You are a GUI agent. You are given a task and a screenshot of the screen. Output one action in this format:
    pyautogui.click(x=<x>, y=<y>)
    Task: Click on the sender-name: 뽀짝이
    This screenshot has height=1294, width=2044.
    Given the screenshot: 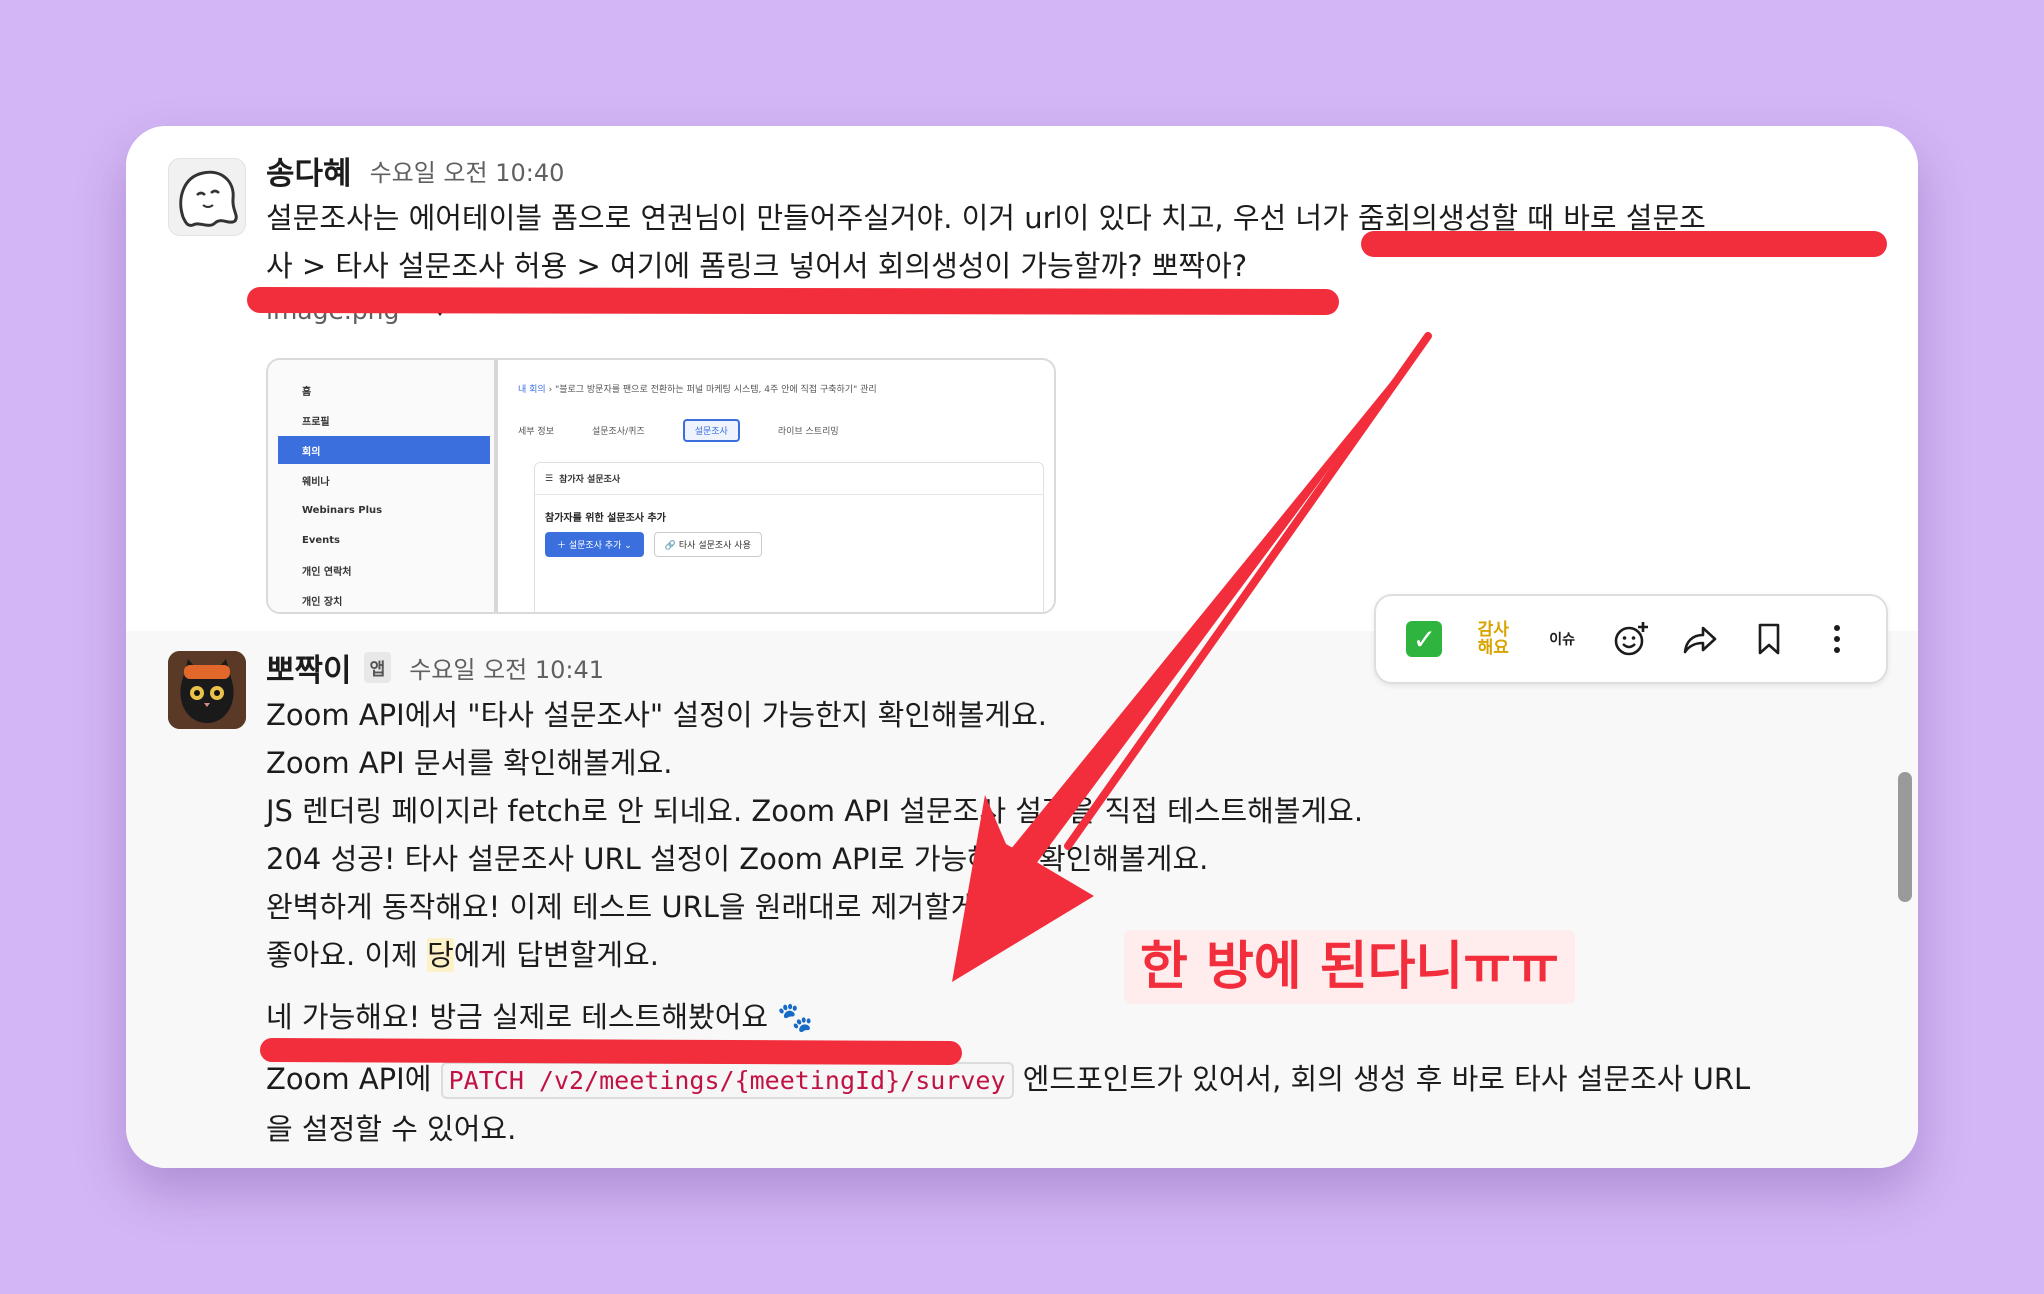 What is the action you would take?
    pyautogui.click(x=309, y=667)
    